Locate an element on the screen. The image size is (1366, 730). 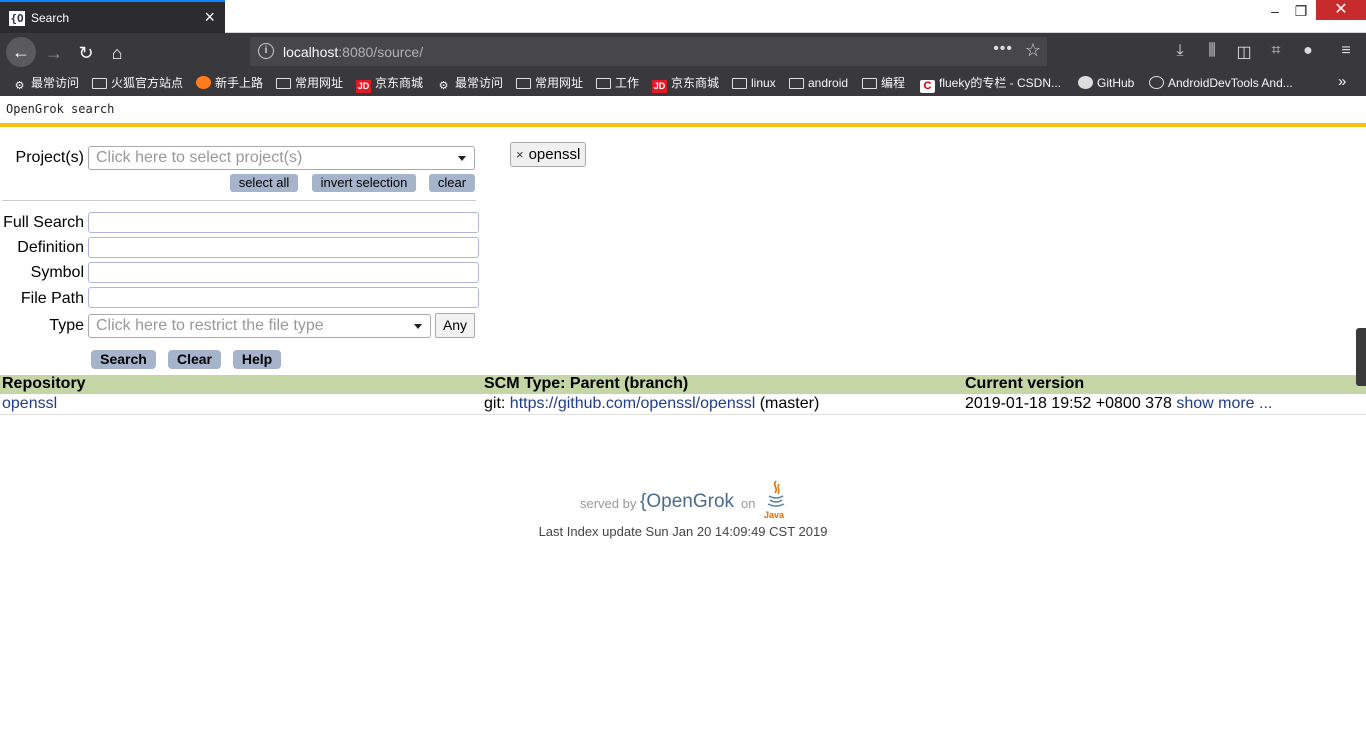
type-select: Click here to restrict the file type is located at coordinates (259, 326).